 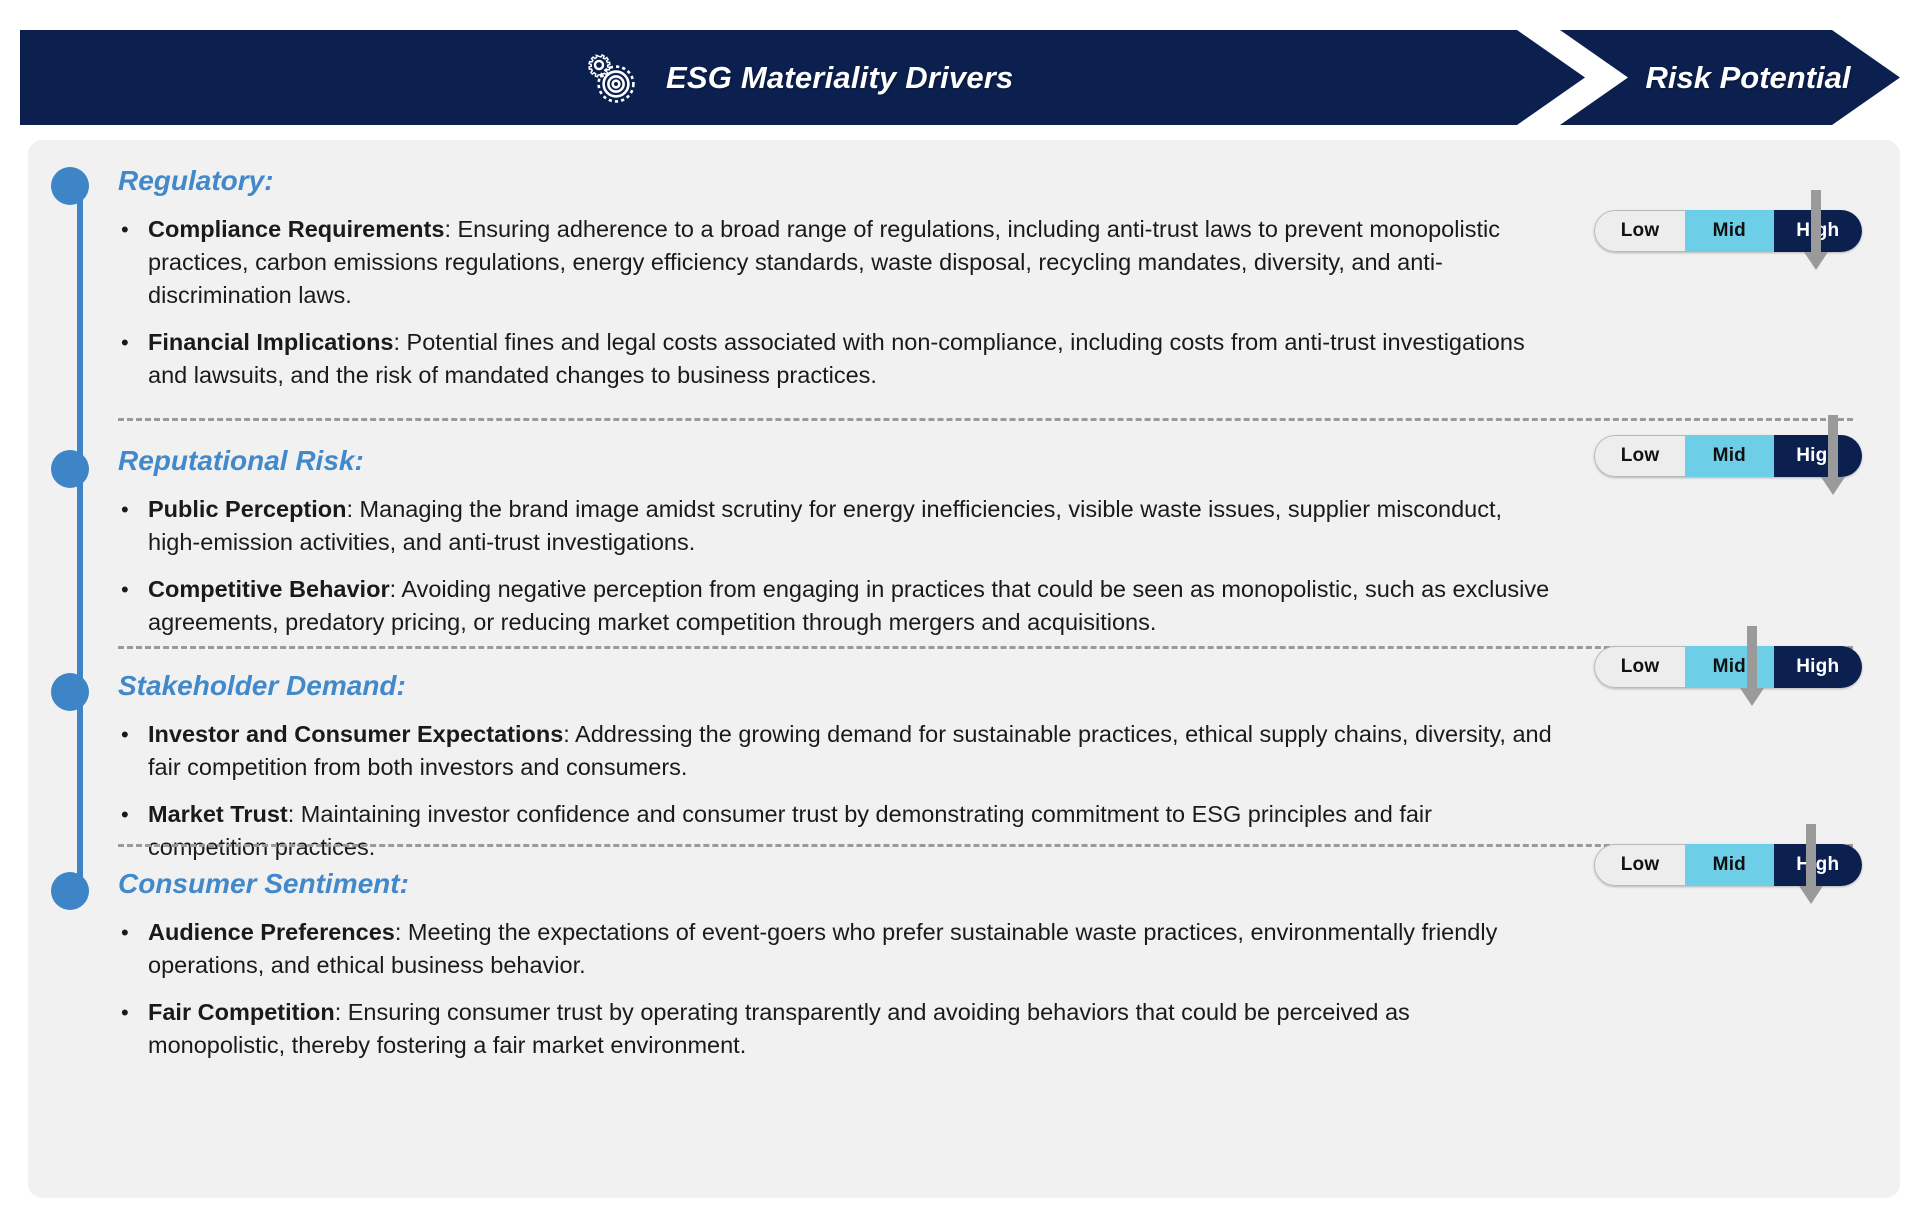 What do you see at coordinates (1748, 77) in the screenshot?
I see `header-risk-label: Risk Potential` at bounding box center [1748, 77].